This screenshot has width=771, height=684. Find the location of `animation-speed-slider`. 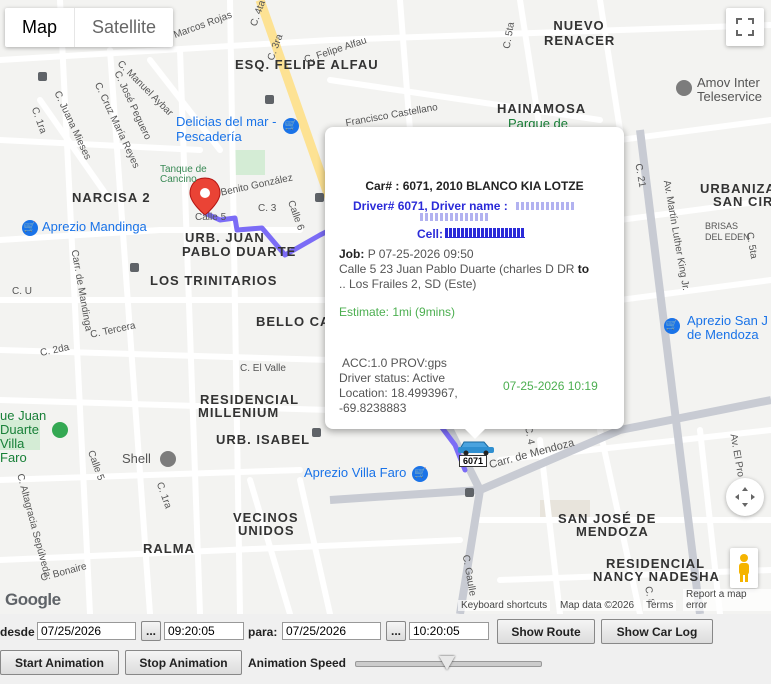

animation-speed-slider is located at coordinates (448, 663).